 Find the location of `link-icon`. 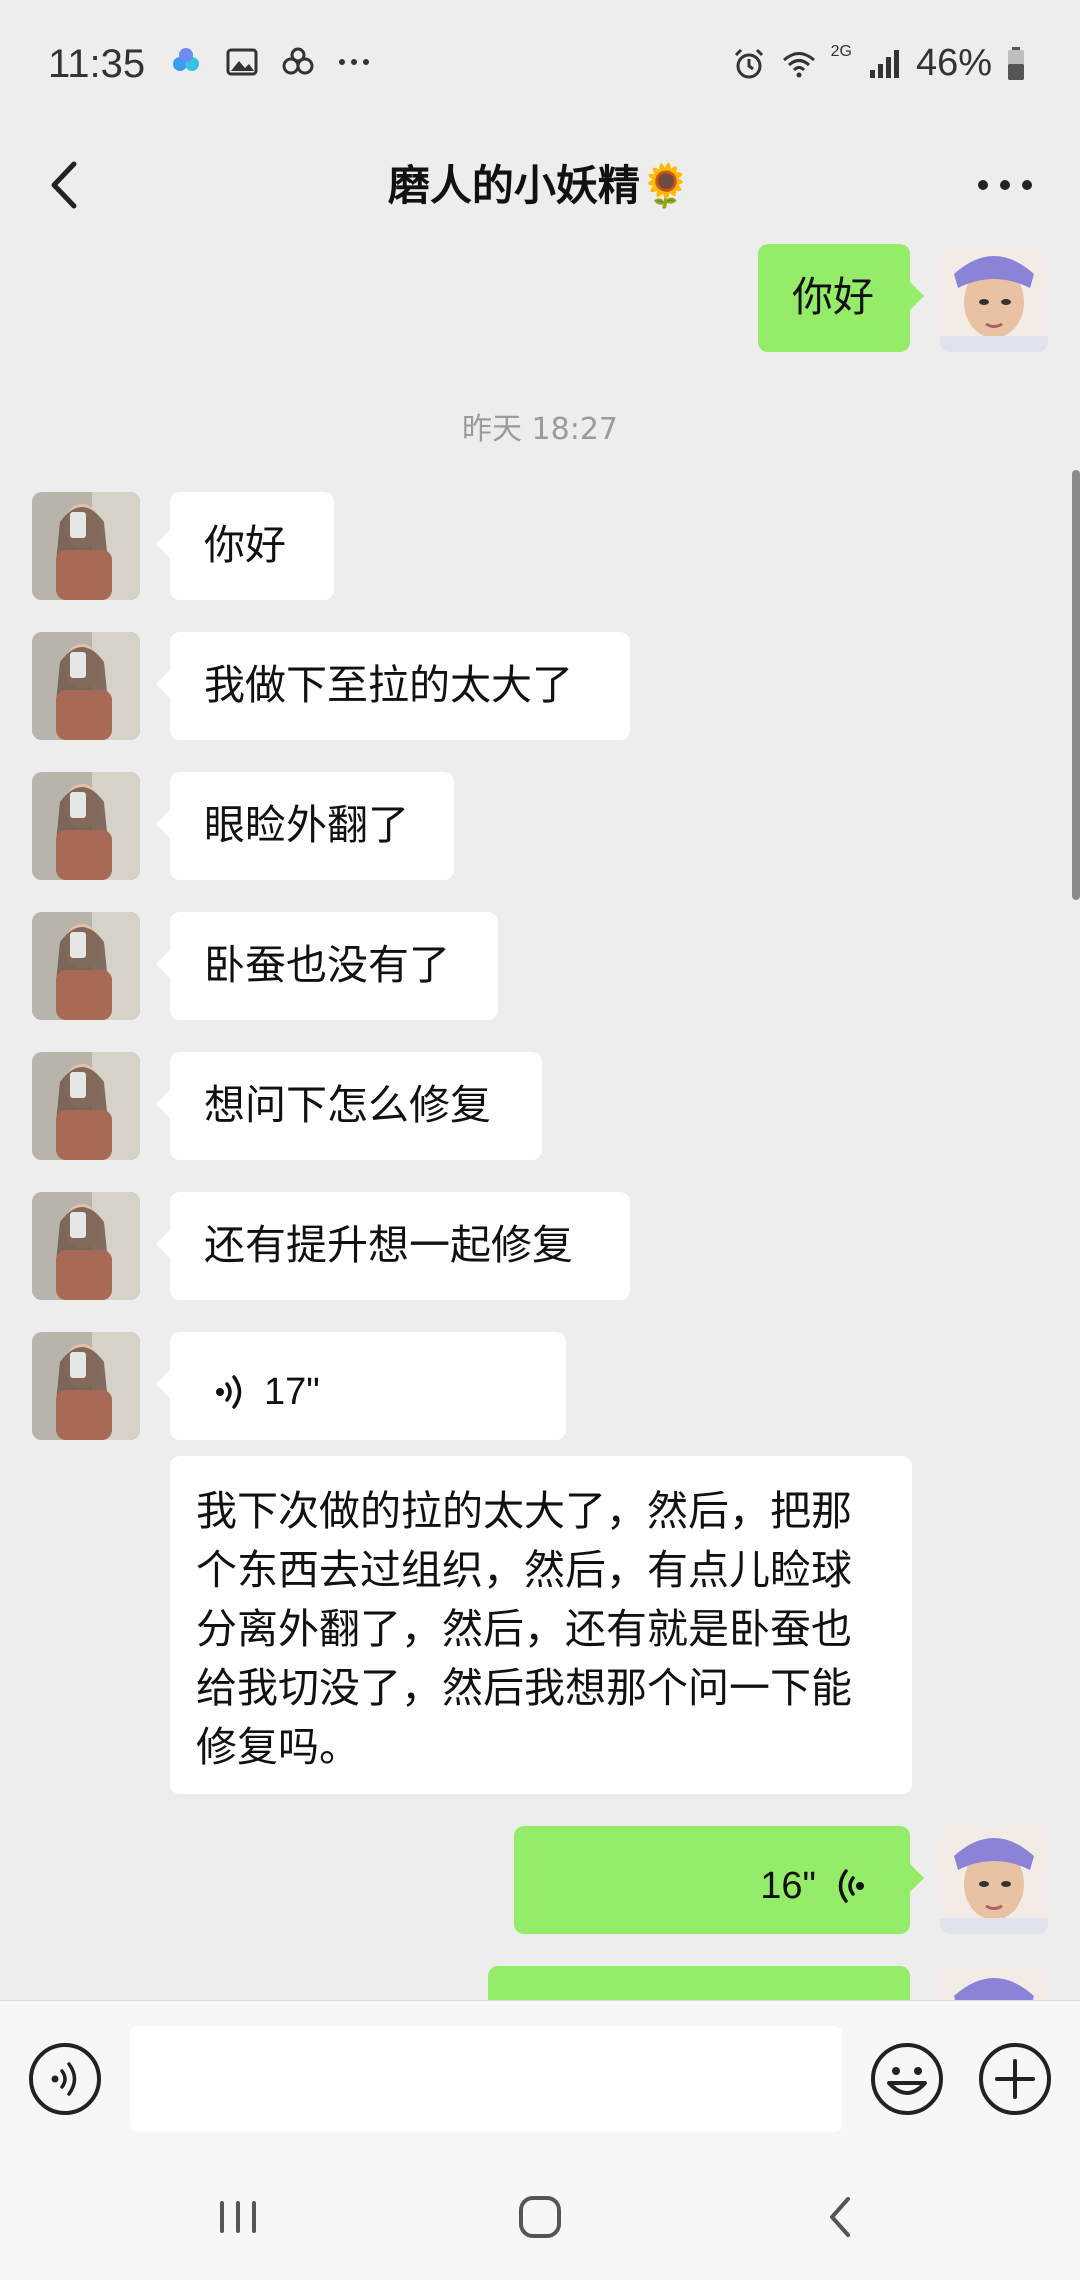

link-icon is located at coordinates (298, 61).